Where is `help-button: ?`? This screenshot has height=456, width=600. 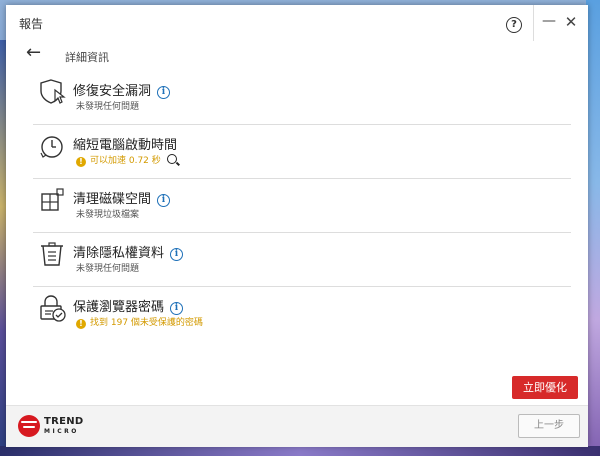 help-button: ? is located at coordinates (514, 25).